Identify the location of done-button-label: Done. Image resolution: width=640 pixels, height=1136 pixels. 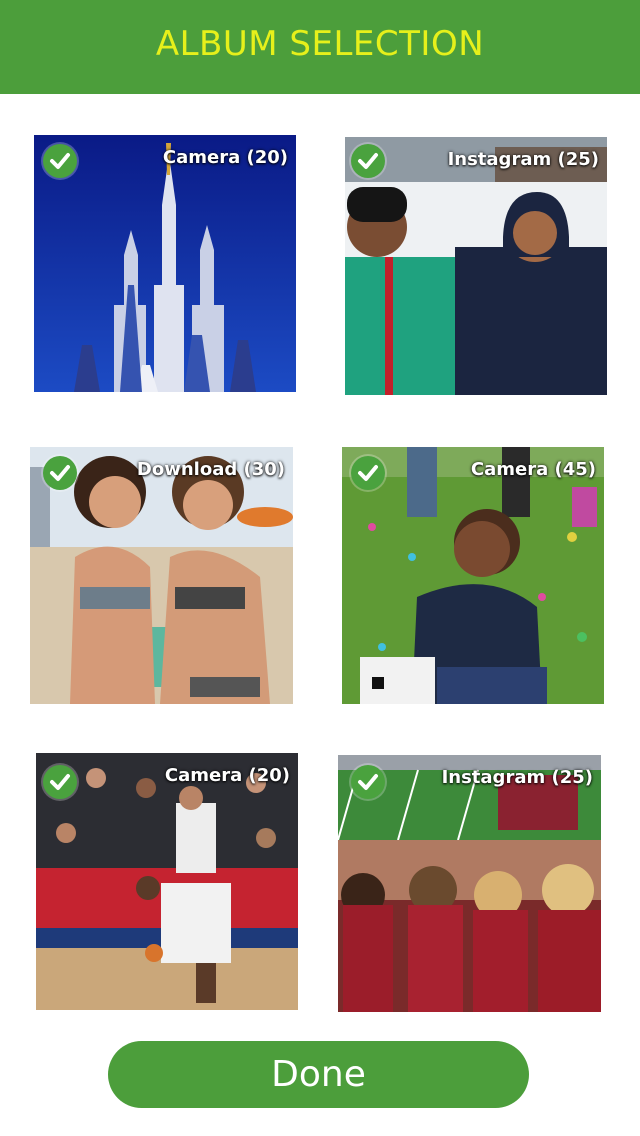
(318, 1074).